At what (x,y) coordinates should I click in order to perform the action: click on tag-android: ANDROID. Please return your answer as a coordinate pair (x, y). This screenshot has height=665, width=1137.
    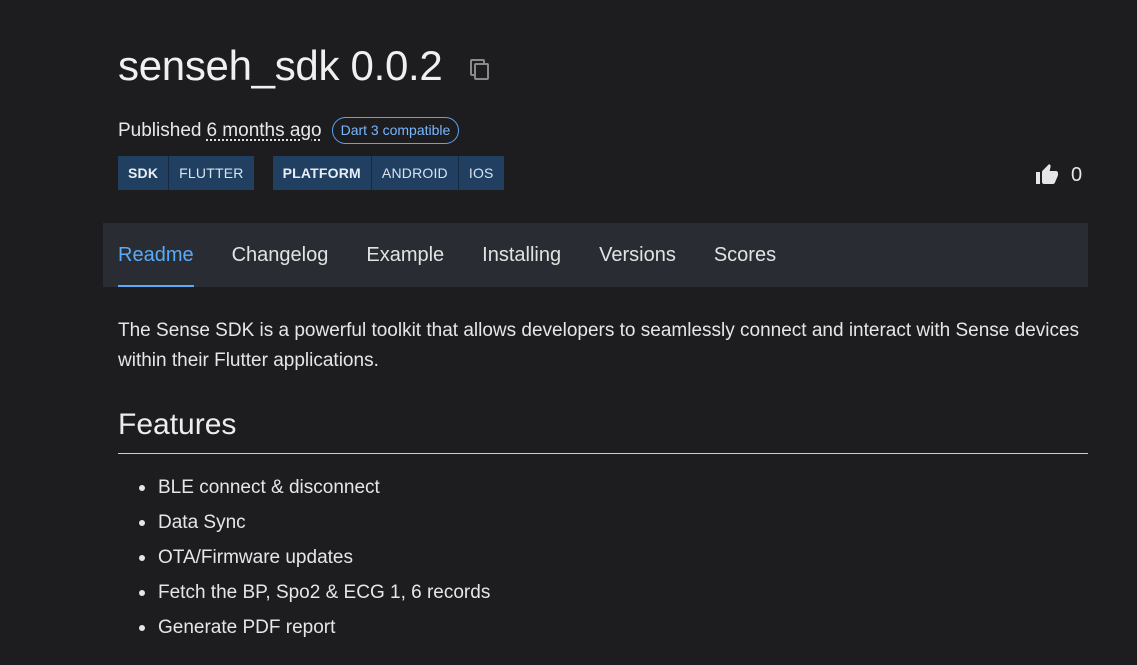
    Looking at the image, I should click on (415, 173).